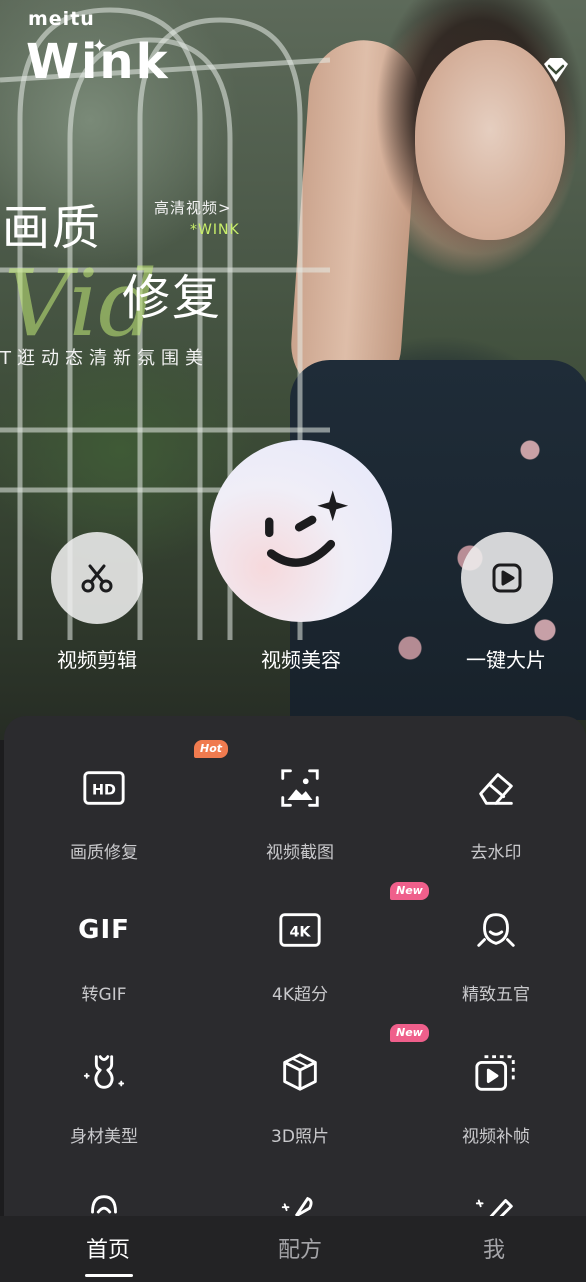 The height and width of the screenshot is (1282, 586). What do you see at coordinates (300, 995) in the screenshot?
I see `tool-label: 4K超分` at bounding box center [300, 995].